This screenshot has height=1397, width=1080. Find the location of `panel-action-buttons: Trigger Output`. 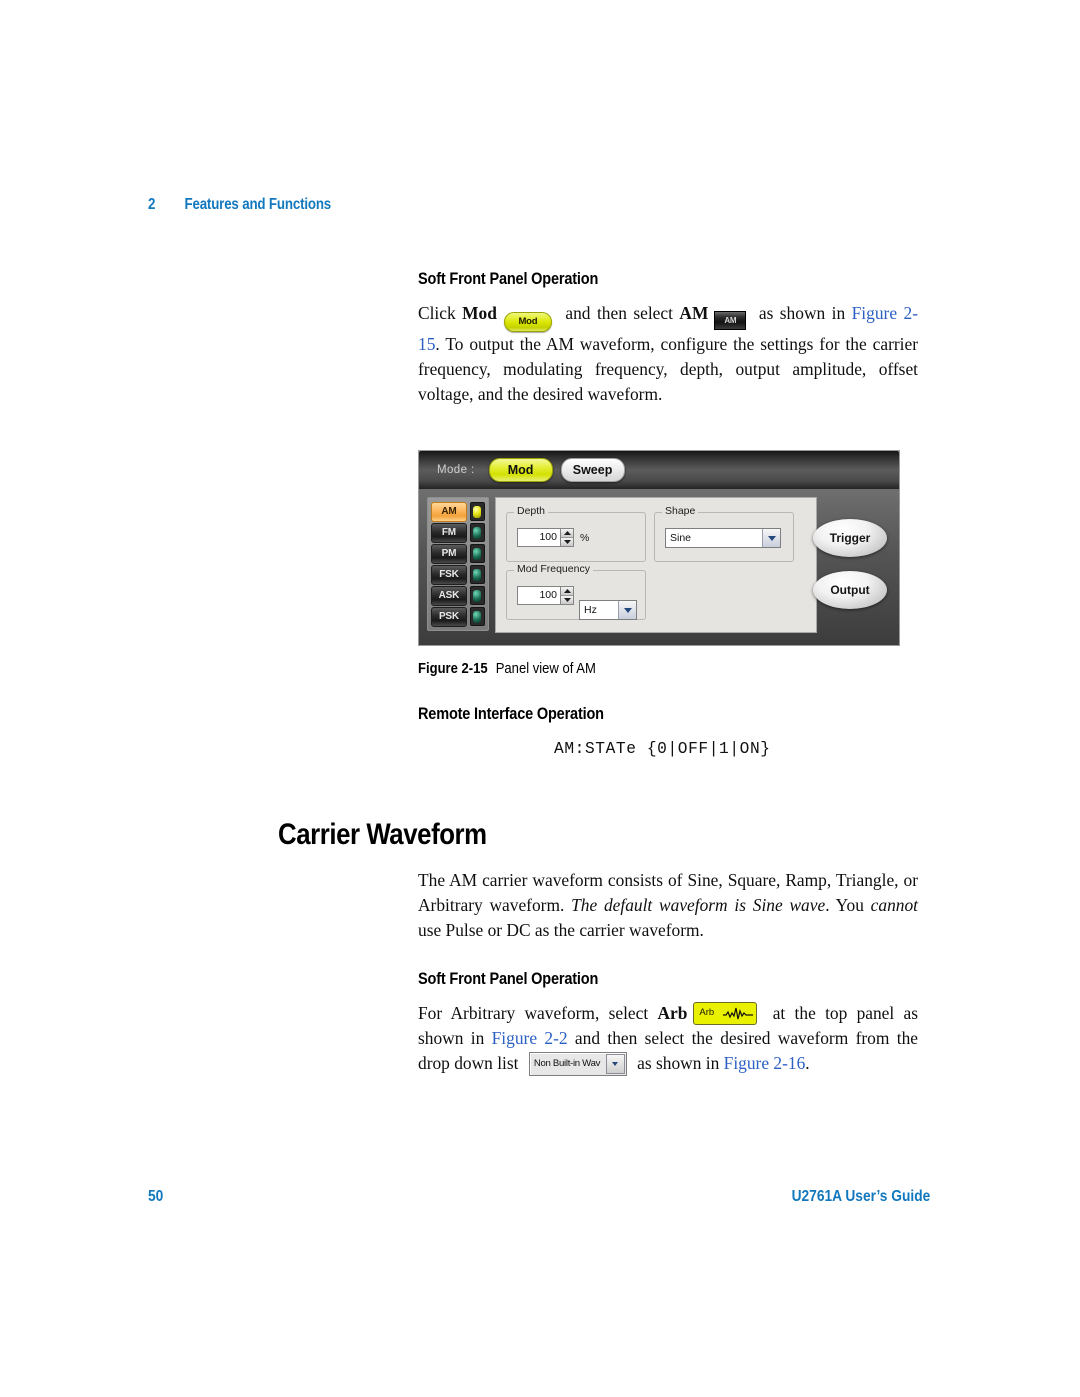

panel-action-buttons: Trigger Output is located at coordinates (850, 564).